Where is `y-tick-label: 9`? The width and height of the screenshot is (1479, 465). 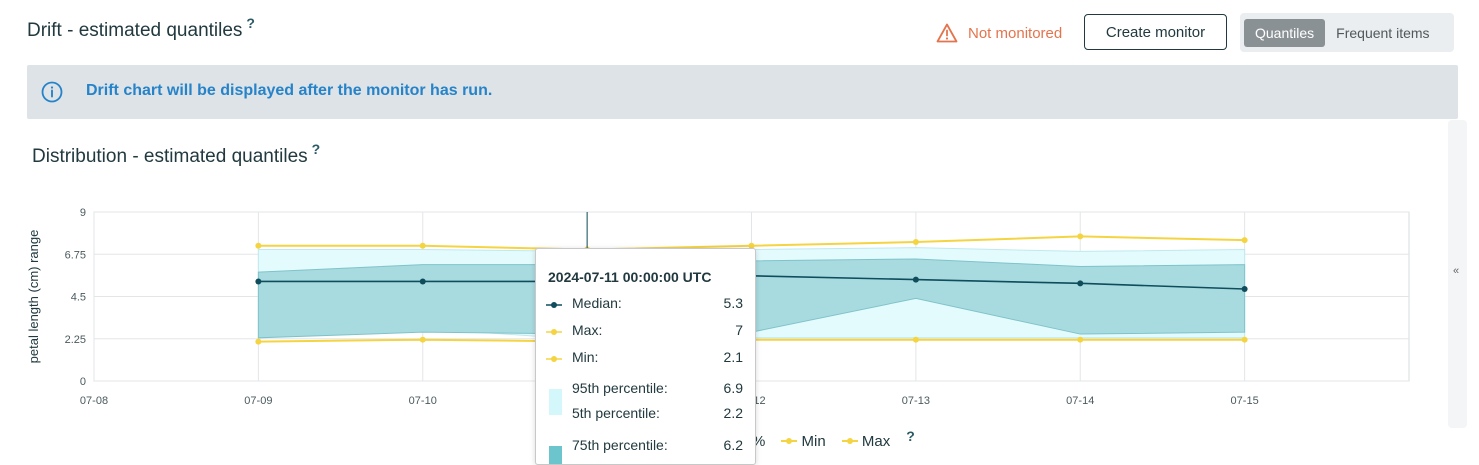 y-tick-label: 9 is located at coordinates (83, 213).